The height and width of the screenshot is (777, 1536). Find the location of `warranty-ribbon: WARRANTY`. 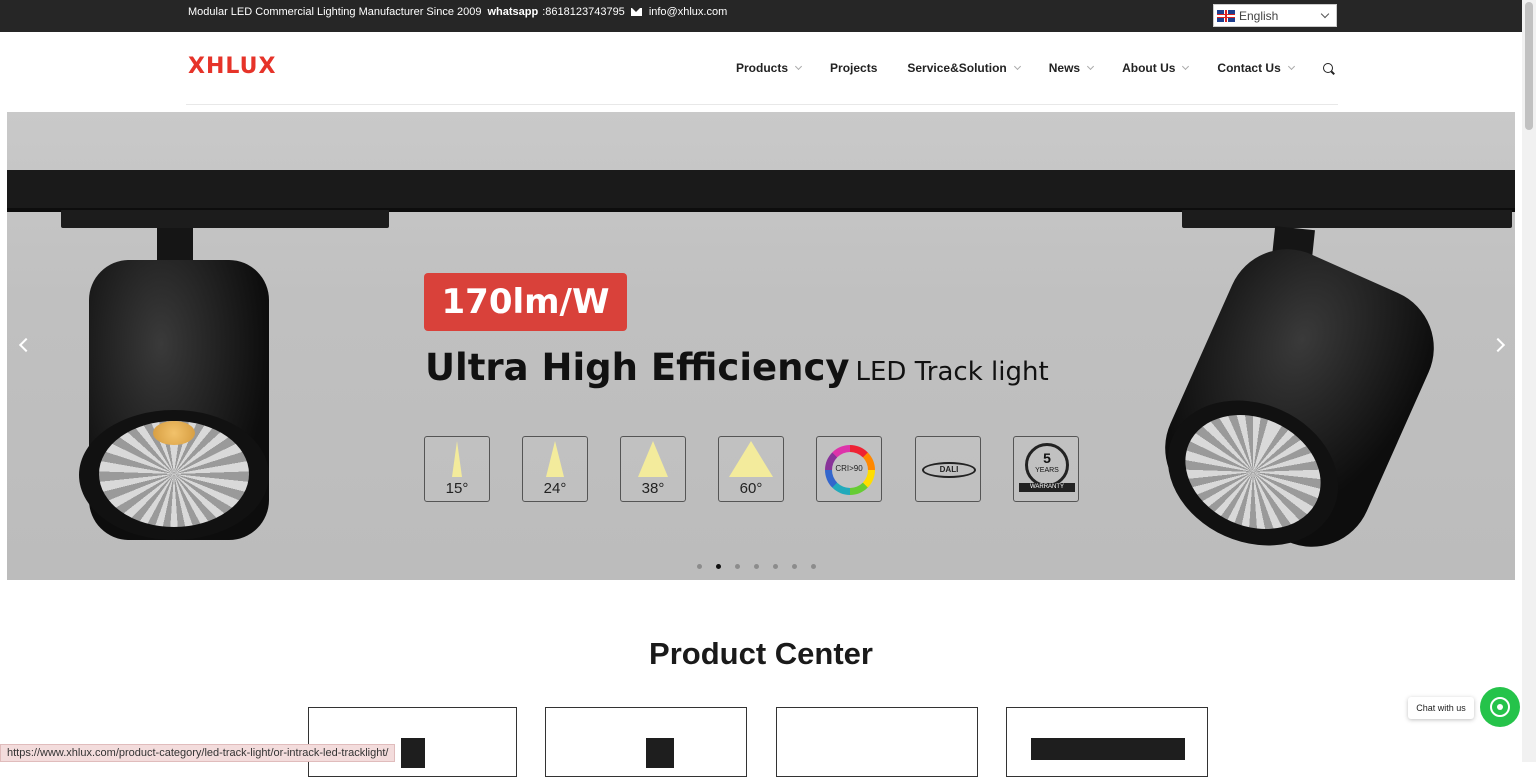

warranty-ribbon: WARRANTY is located at coordinates (1047, 487).